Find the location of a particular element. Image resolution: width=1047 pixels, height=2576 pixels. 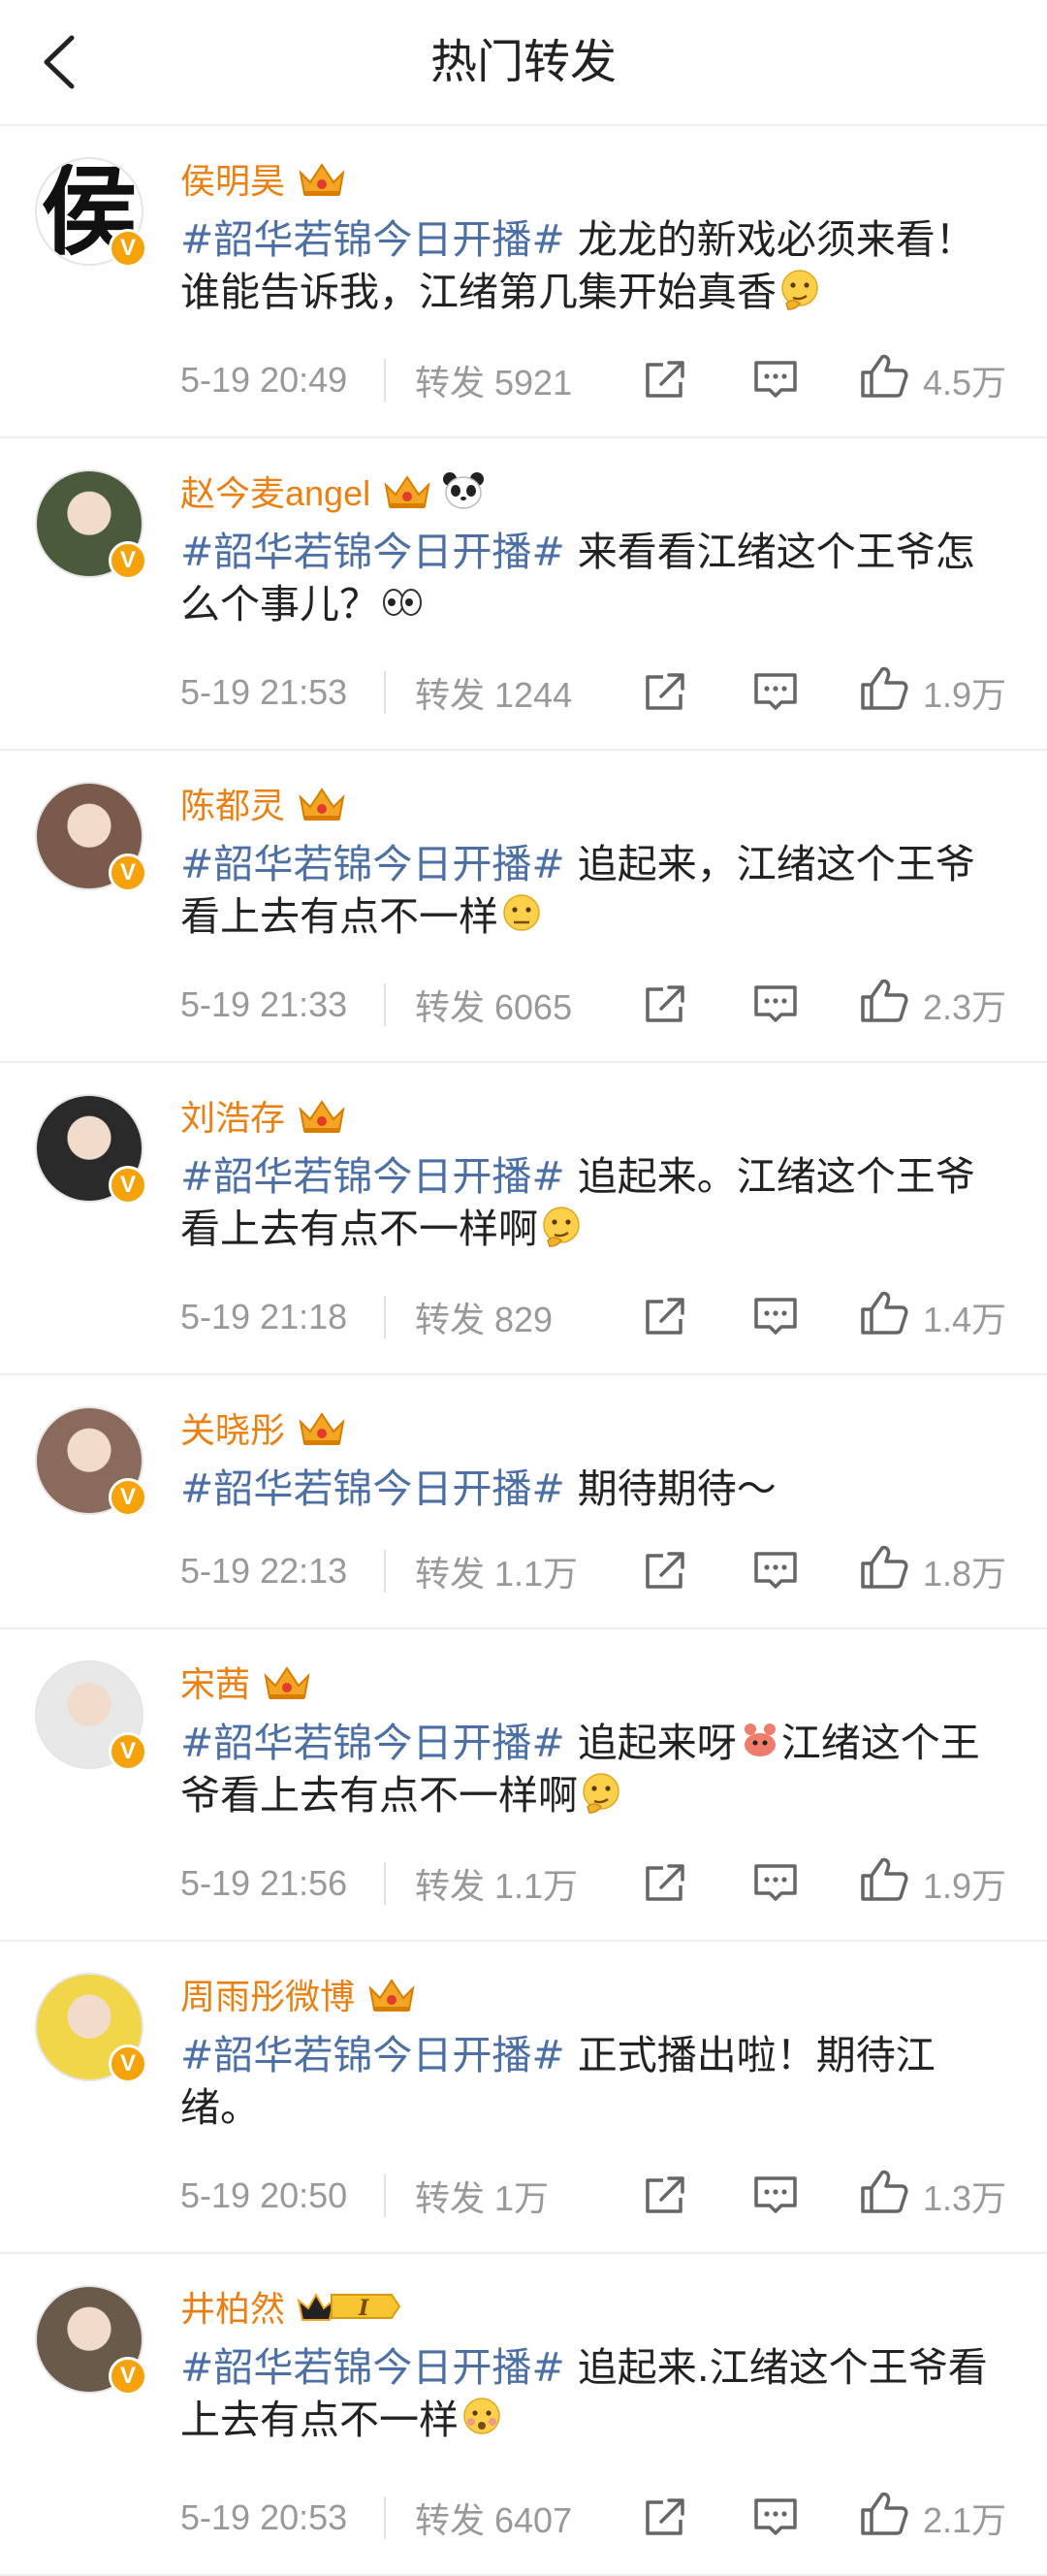

username: 周雨彤微博 is located at coordinates (267, 1994).